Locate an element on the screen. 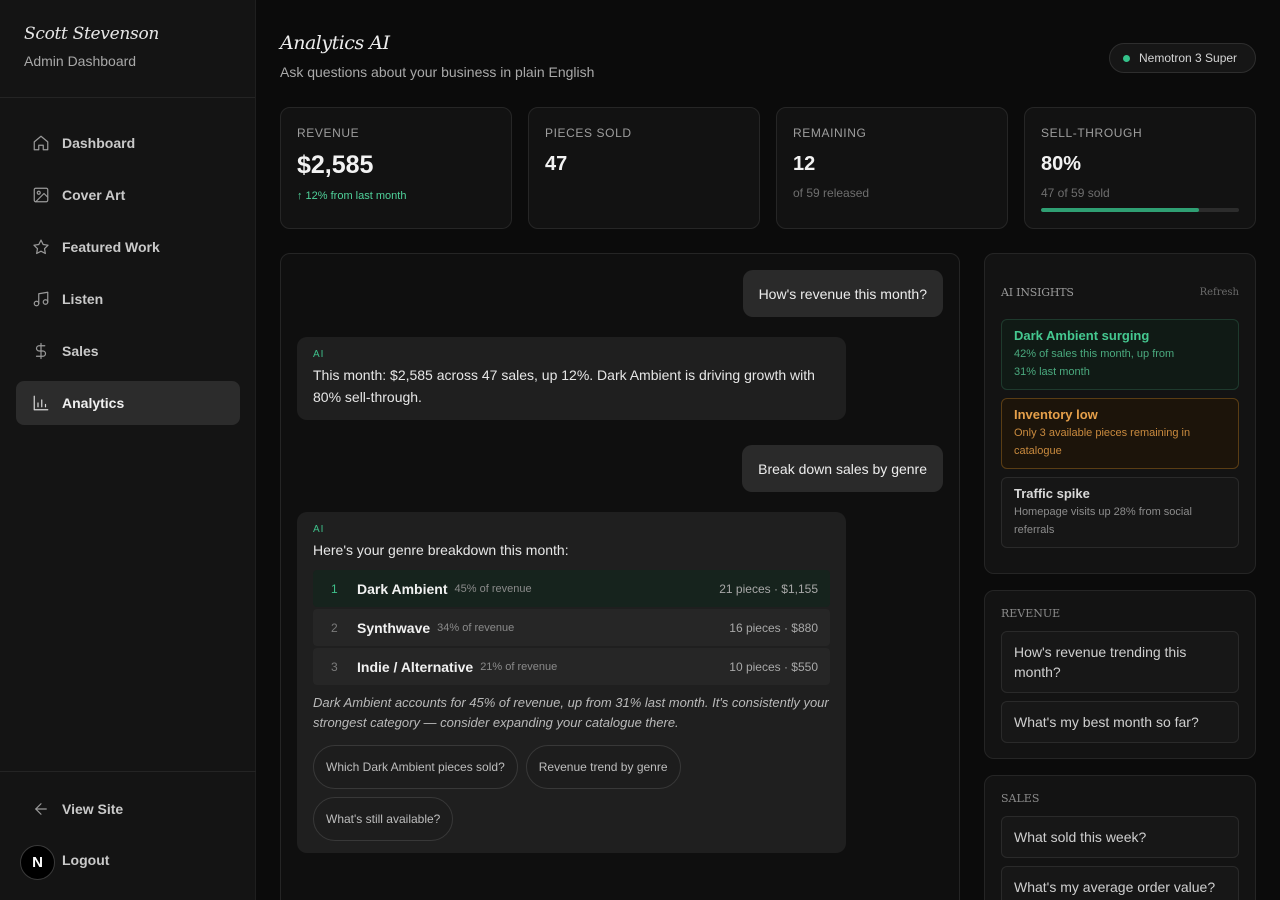 The width and height of the screenshot is (1280, 900). sidebar-item-label: Featured Work is located at coordinates (111, 247).